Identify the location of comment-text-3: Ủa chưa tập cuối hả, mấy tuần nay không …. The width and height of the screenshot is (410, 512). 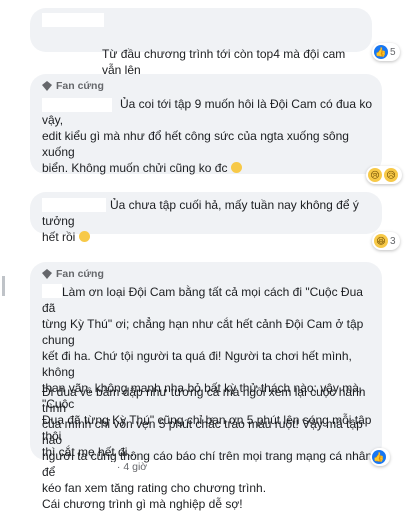
(200, 221).